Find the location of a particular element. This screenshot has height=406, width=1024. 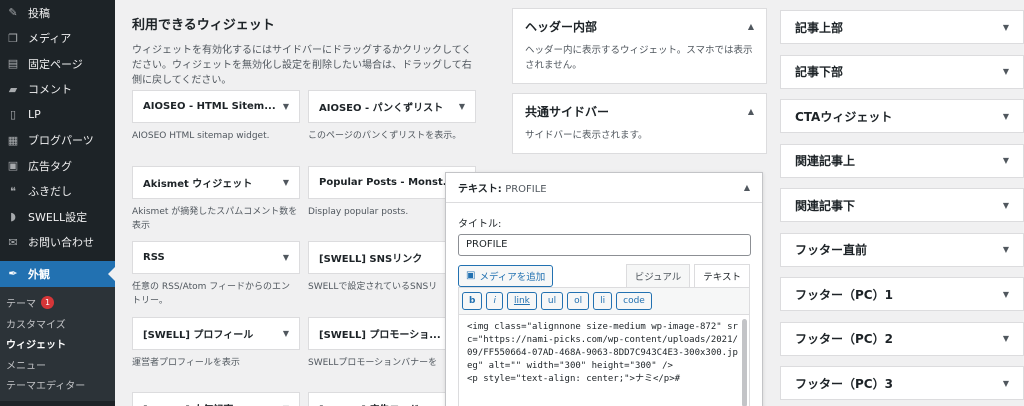

appearance-submenu: テーマ 1 カスタマイズ ウィジェット メニュー テーマエディター is located at coordinates (57, 343).